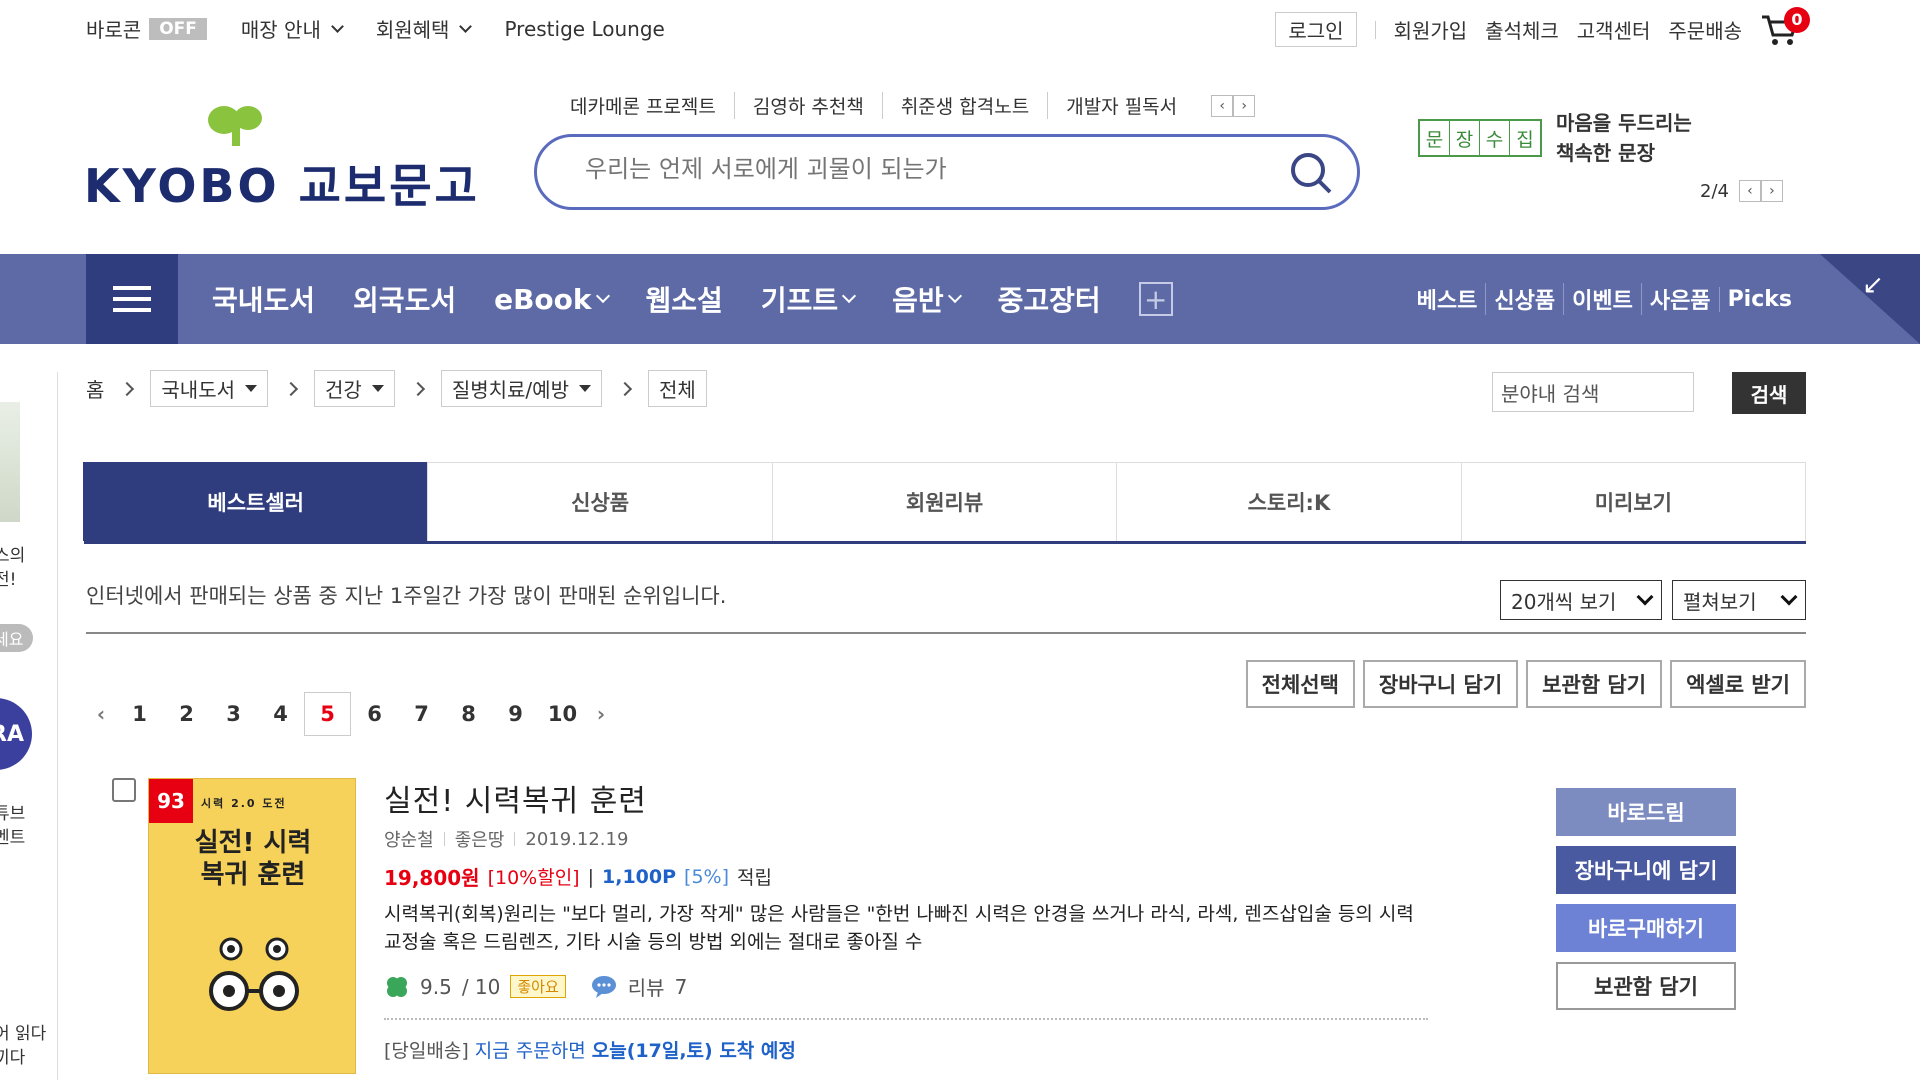 This screenshot has height=1080, width=1920. Describe the element at coordinates (707, 876) in the screenshot. I see `product-points-pct: [5%]` at that location.